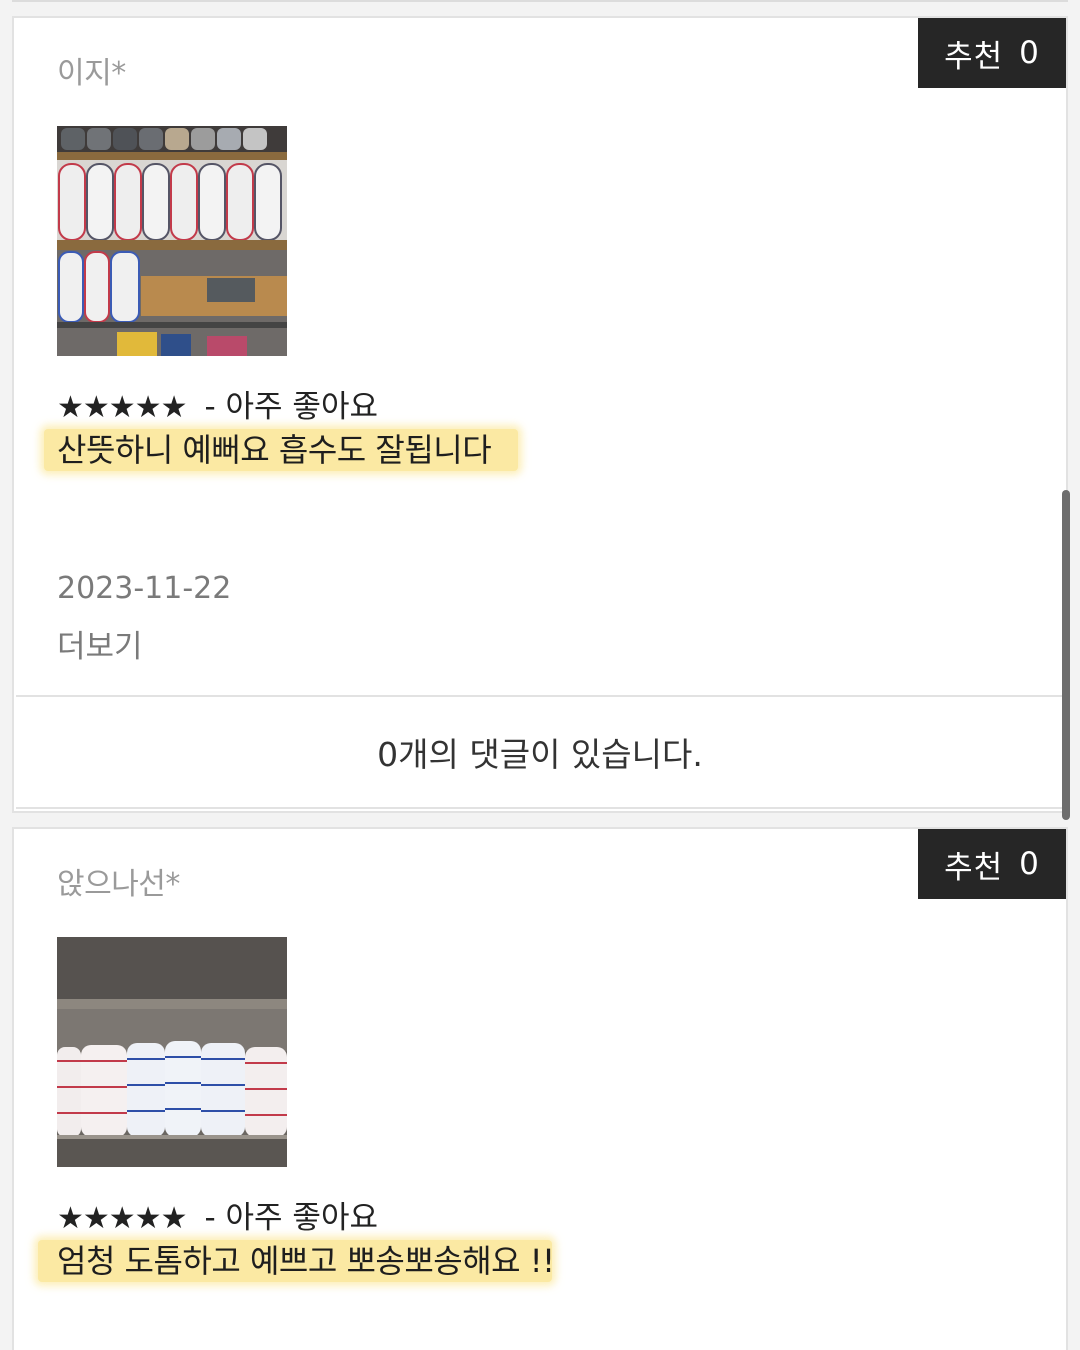  I want to click on reviewer-name: 이지*, so click(91, 73).